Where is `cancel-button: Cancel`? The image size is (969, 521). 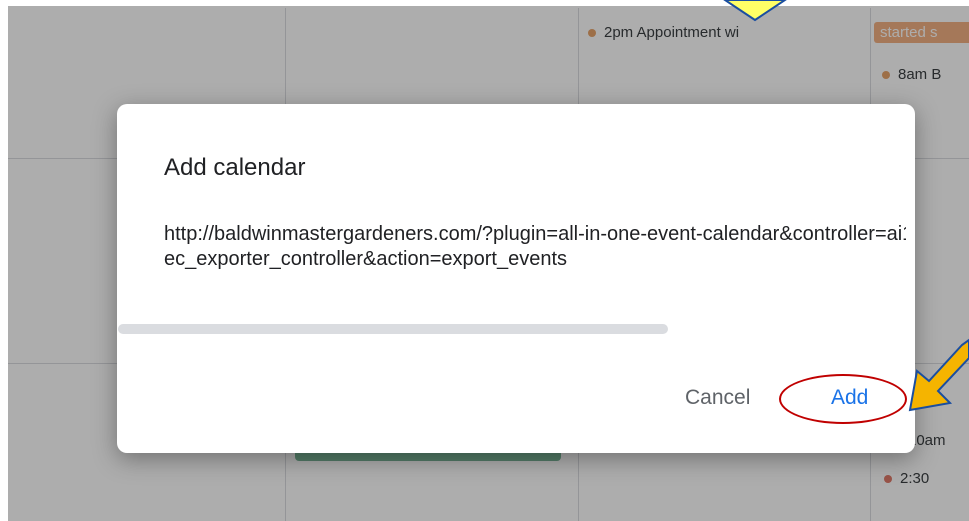
cancel-button: Cancel is located at coordinates (717, 398).